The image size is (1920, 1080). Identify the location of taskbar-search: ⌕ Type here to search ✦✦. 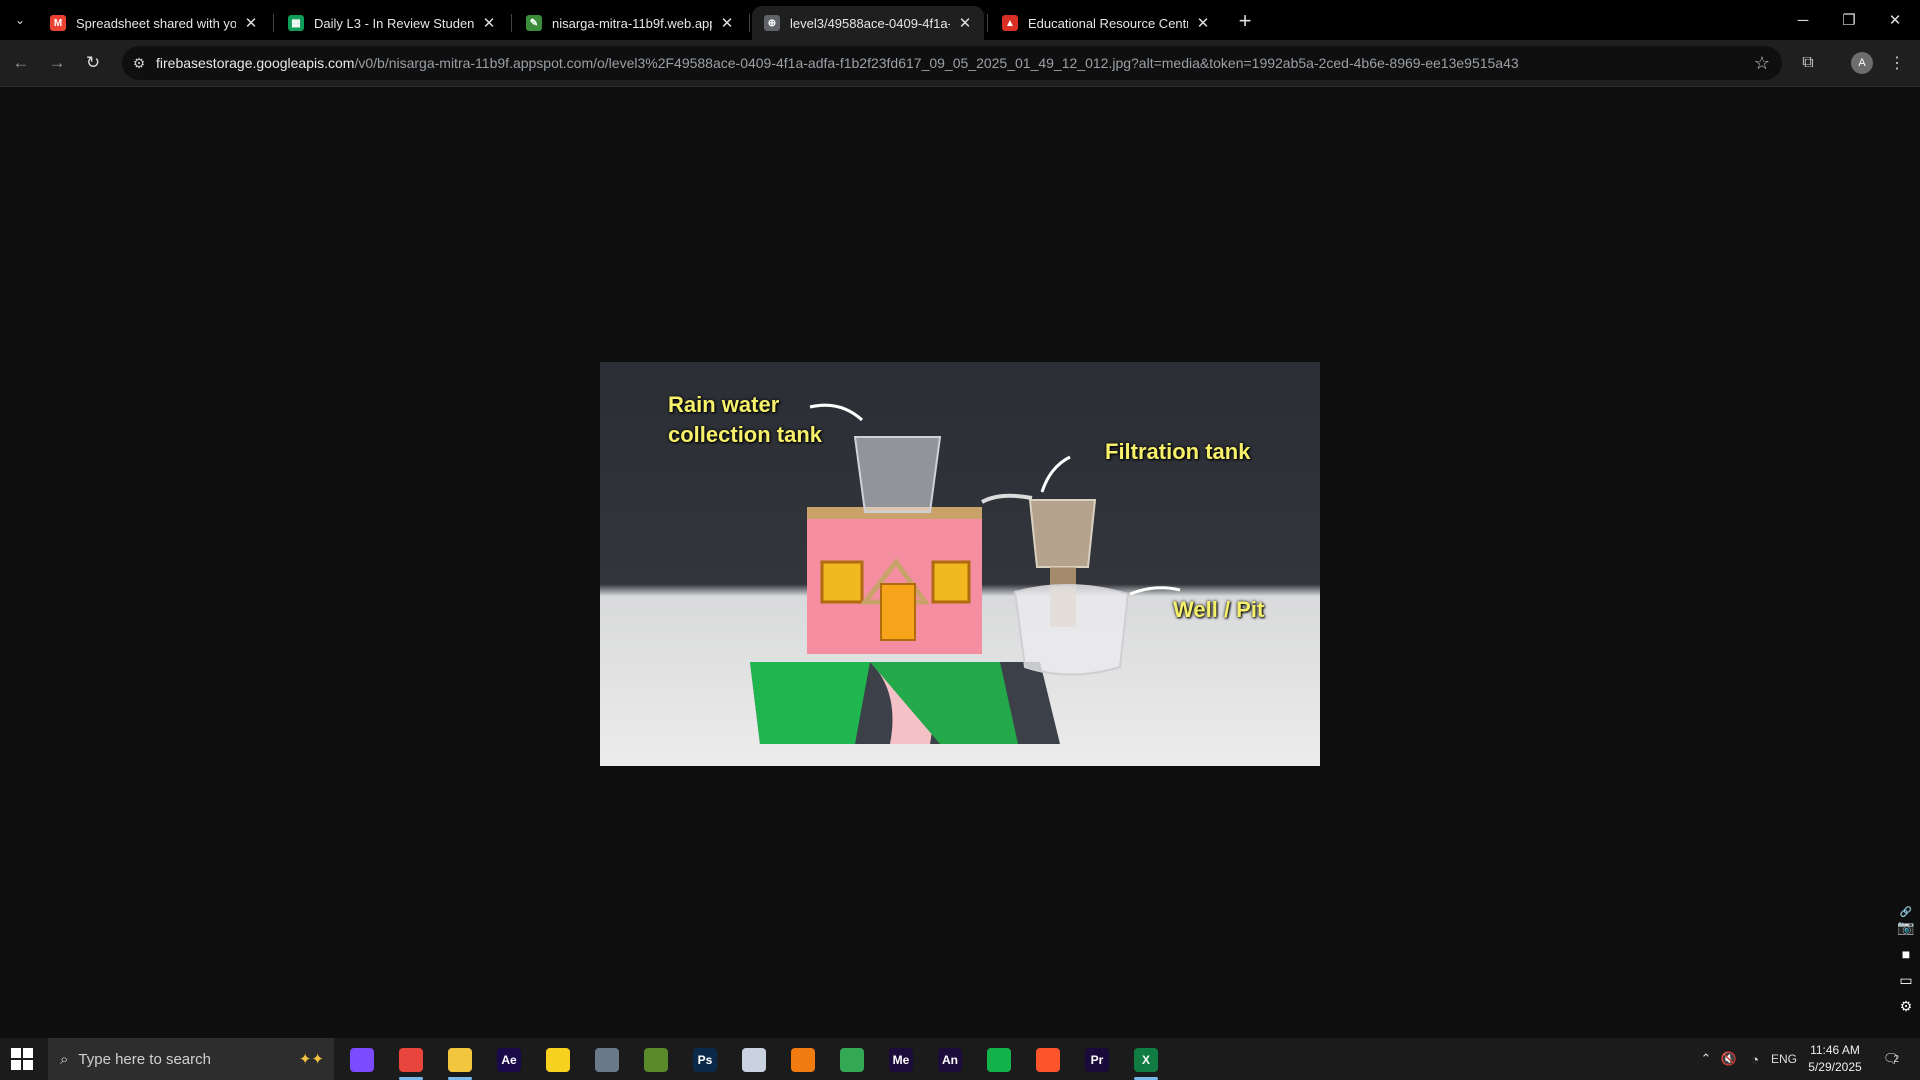
(191, 1059).